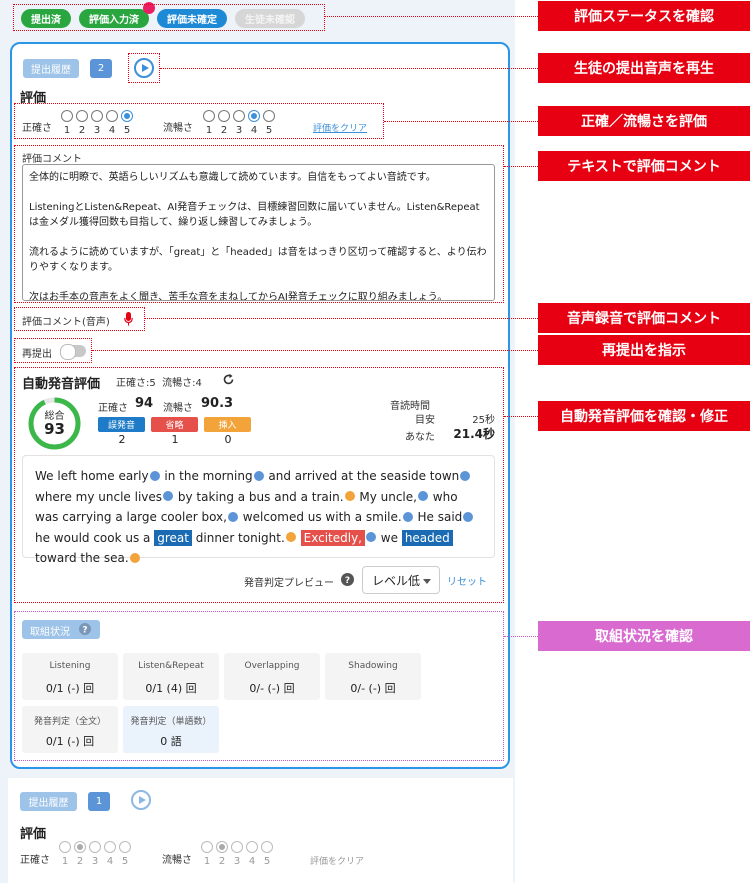 The width and height of the screenshot is (750, 883). Describe the element at coordinates (207, 861) in the screenshot. I see `fluency-scale-1: 1` at that location.